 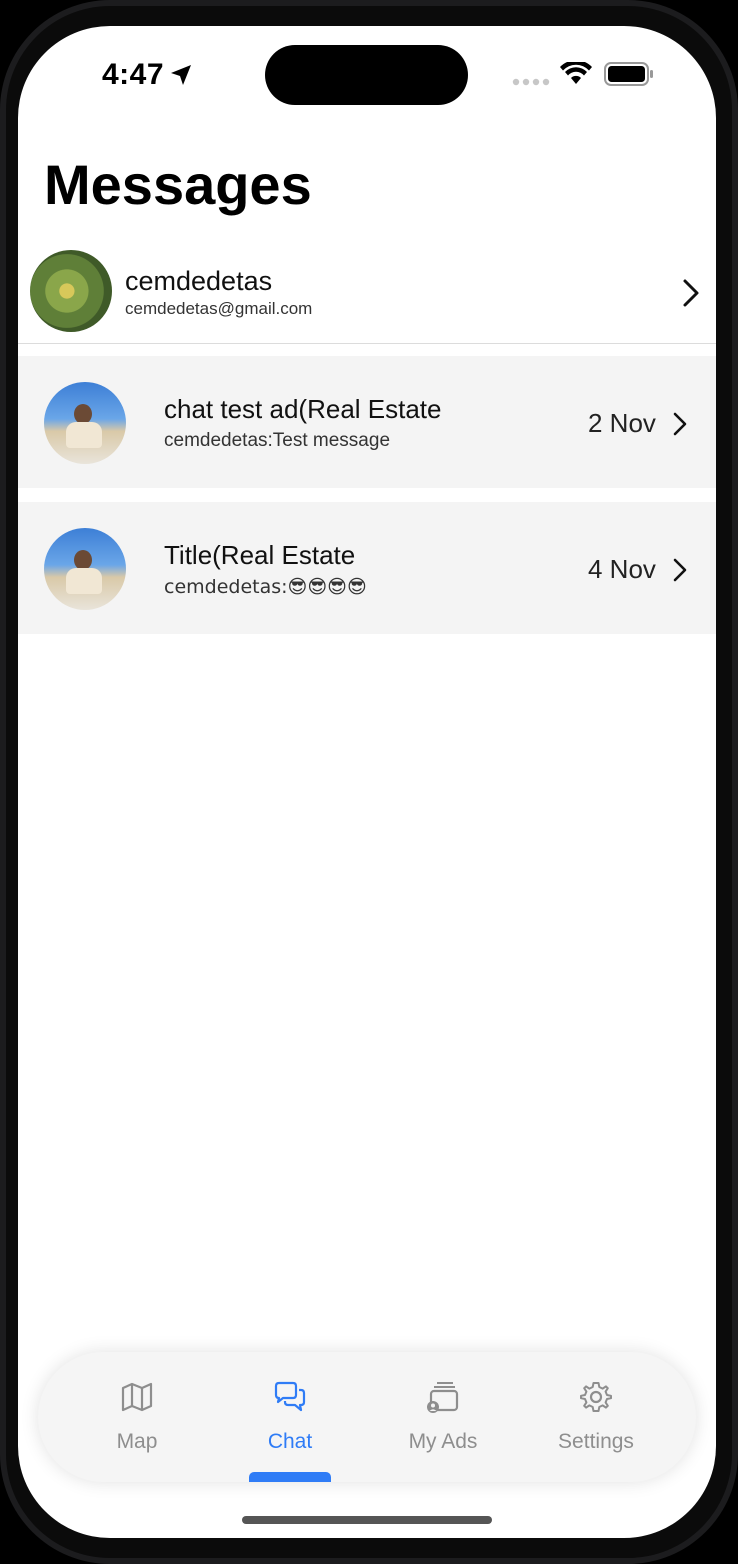 I want to click on conversation-title: Title(Real Estate, so click(x=260, y=555).